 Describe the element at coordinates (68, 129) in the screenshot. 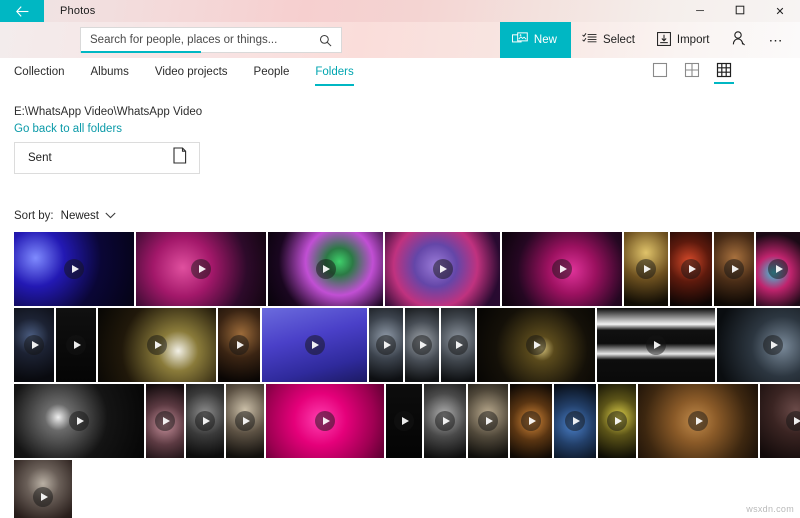

I see `go-back-to-all-folders-link: Go back to all folders` at that location.